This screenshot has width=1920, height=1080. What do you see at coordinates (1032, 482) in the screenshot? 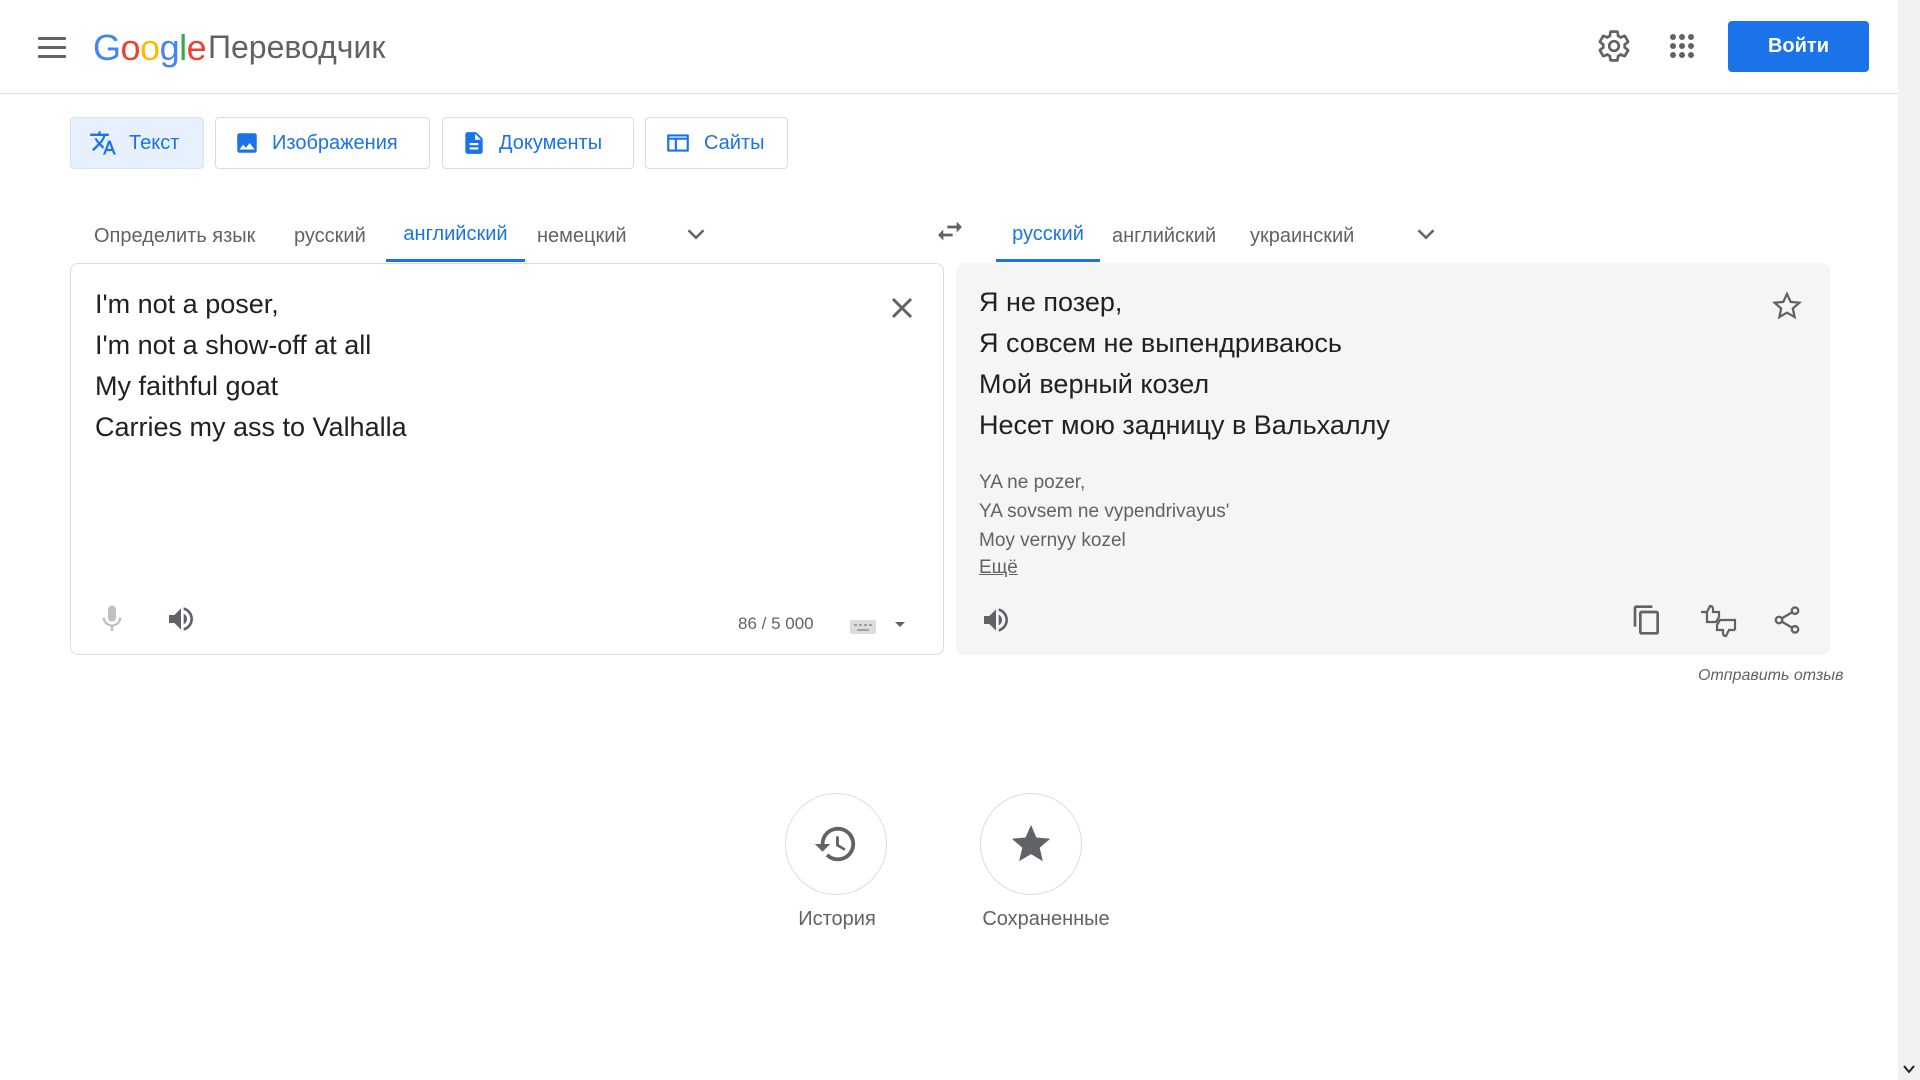
I see `transliteration-line: YA ne pozer,` at bounding box center [1032, 482].